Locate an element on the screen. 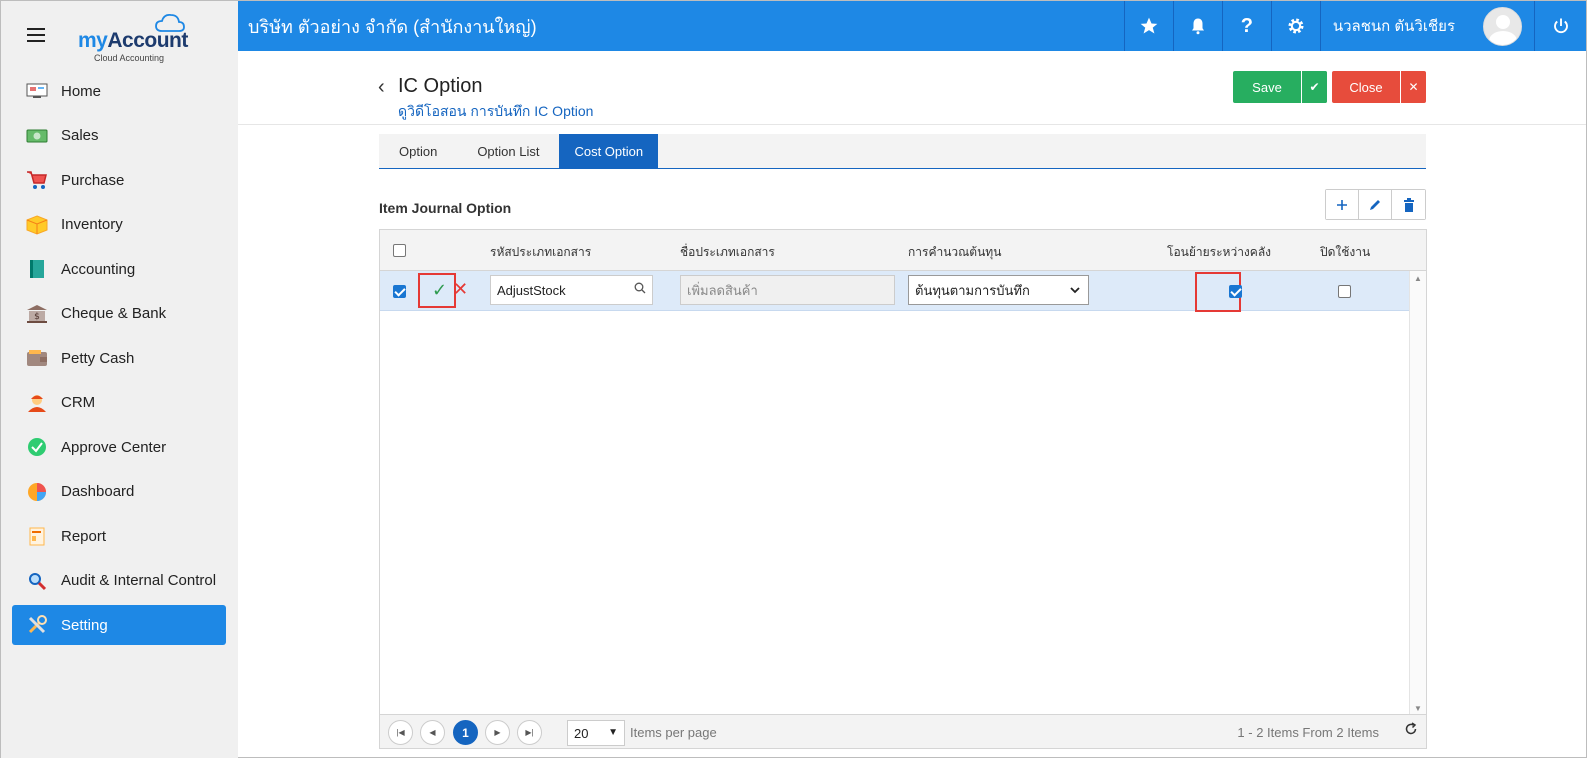 This screenshot has width=1587, height=758. cancel-x-icon: ✕ is located at coordinates (460, 289).